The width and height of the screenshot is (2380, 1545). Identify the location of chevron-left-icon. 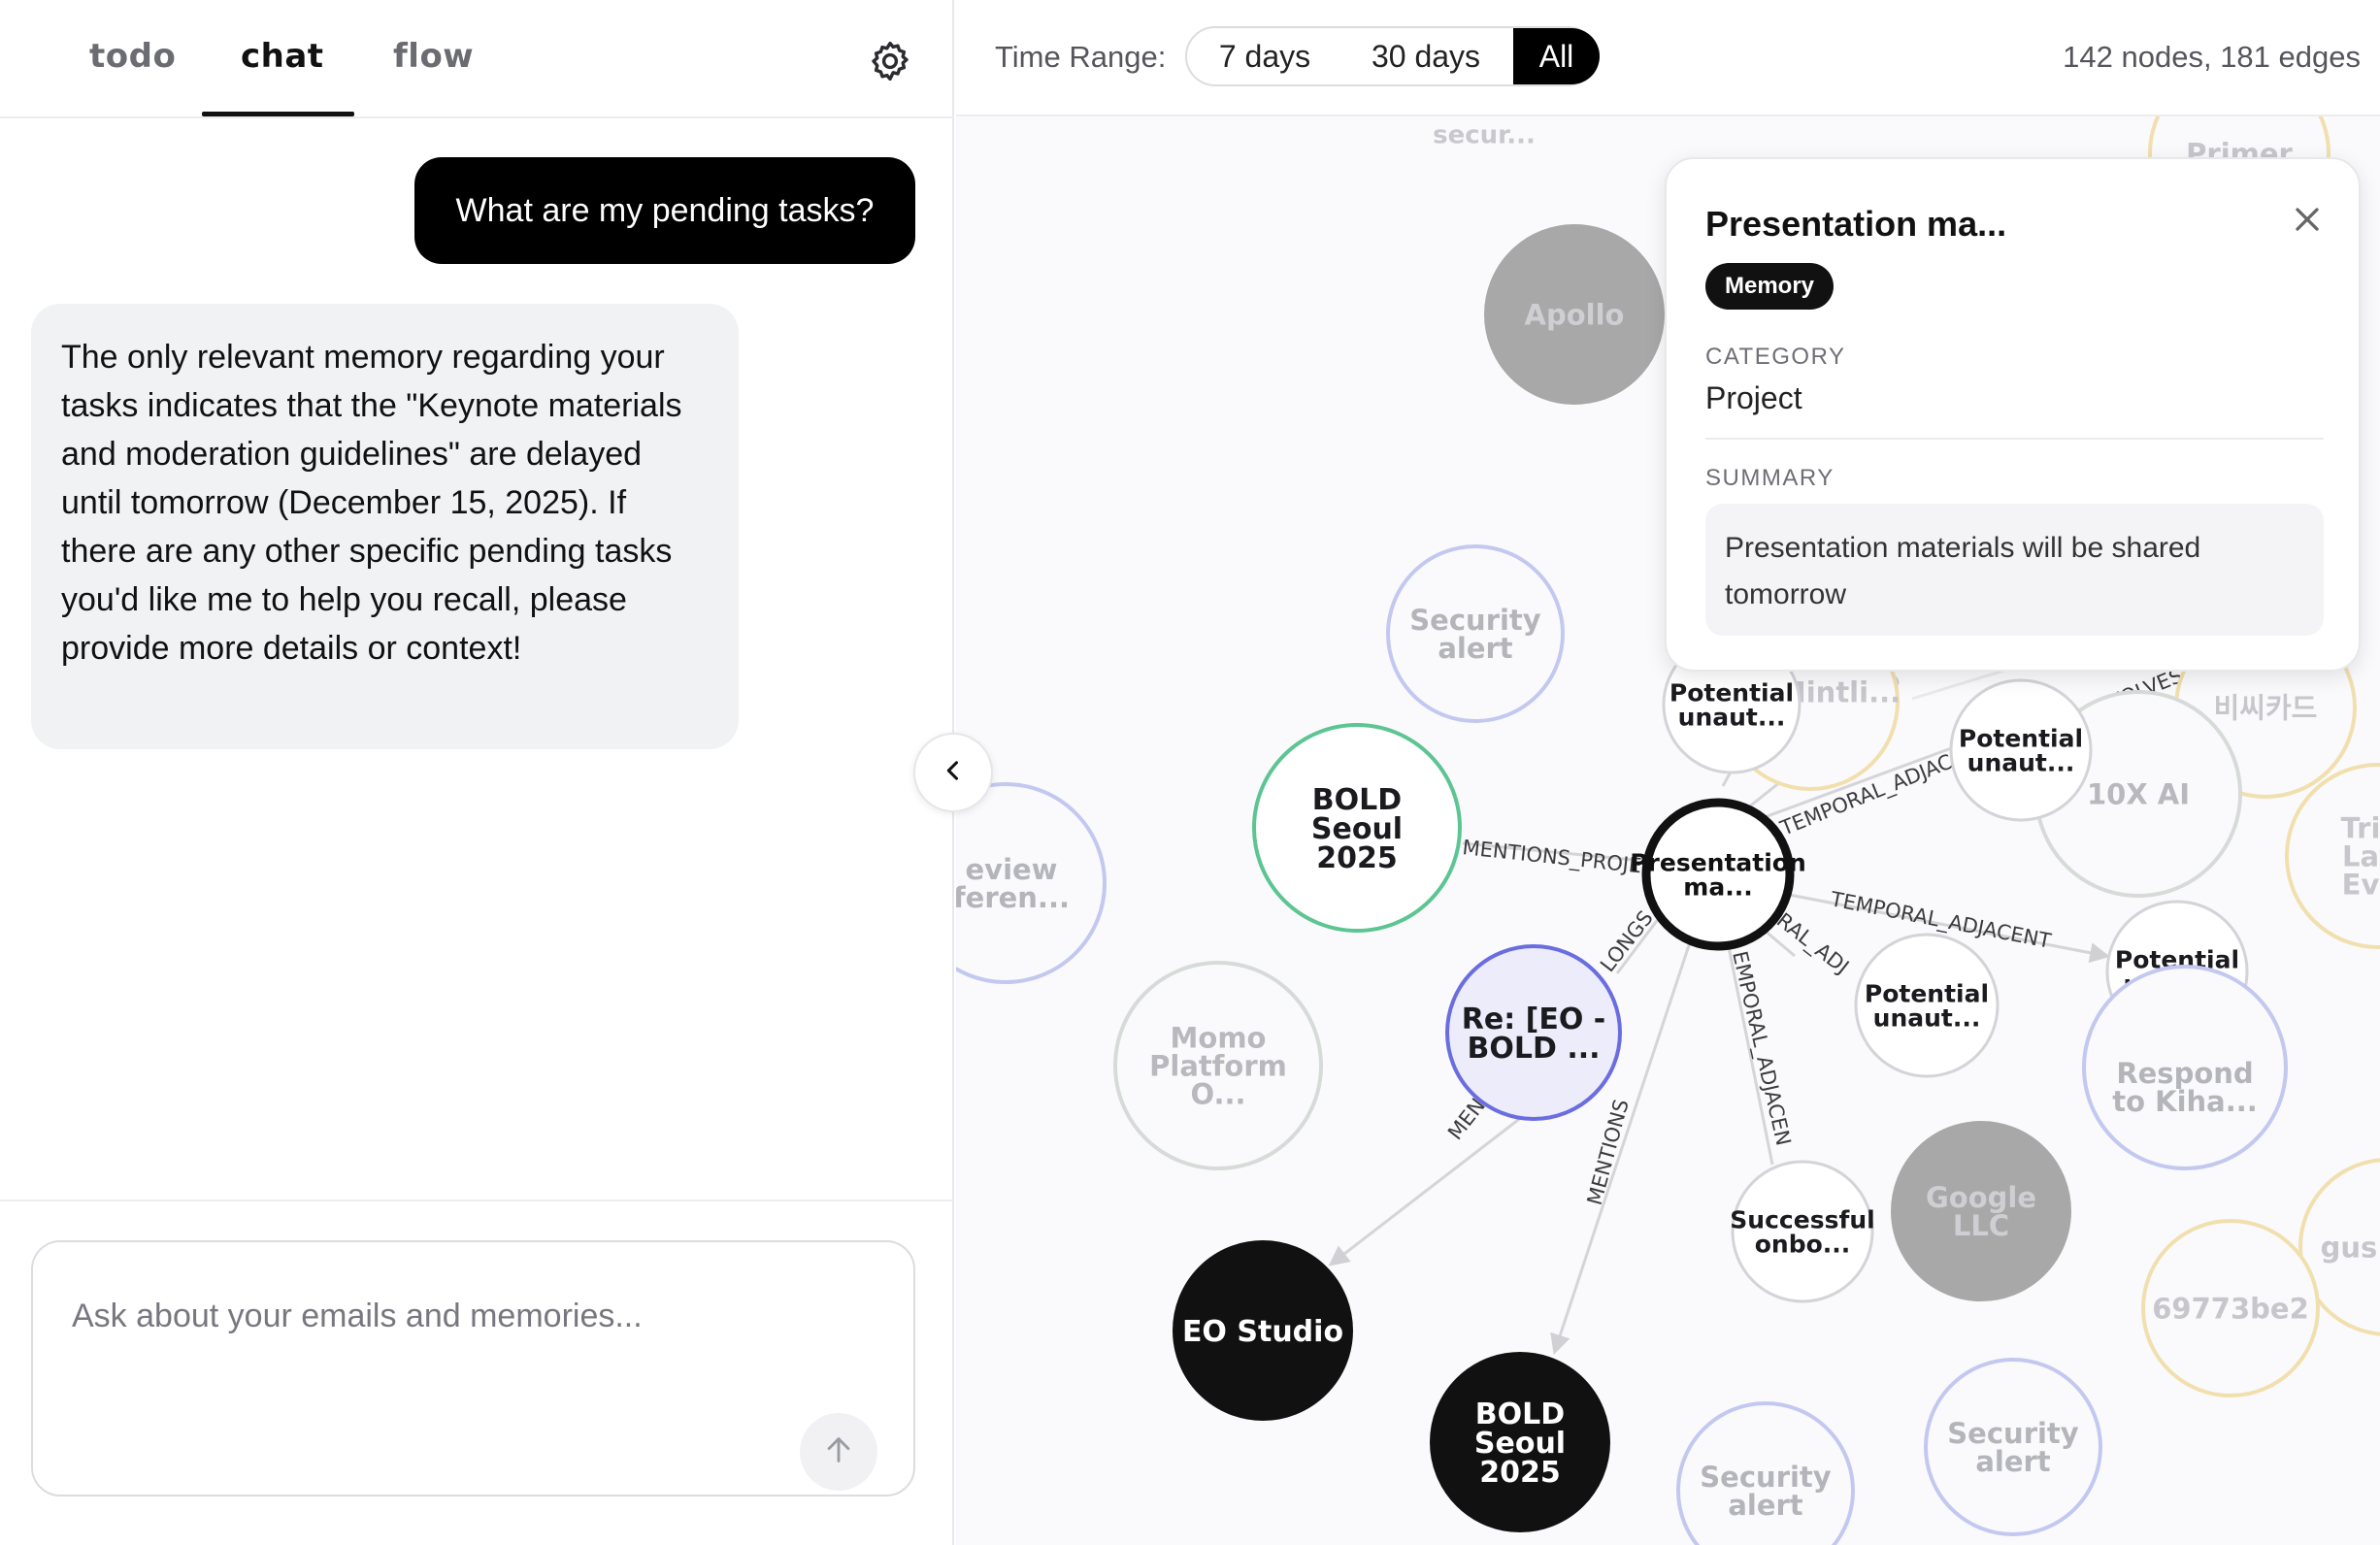
(953, 773).